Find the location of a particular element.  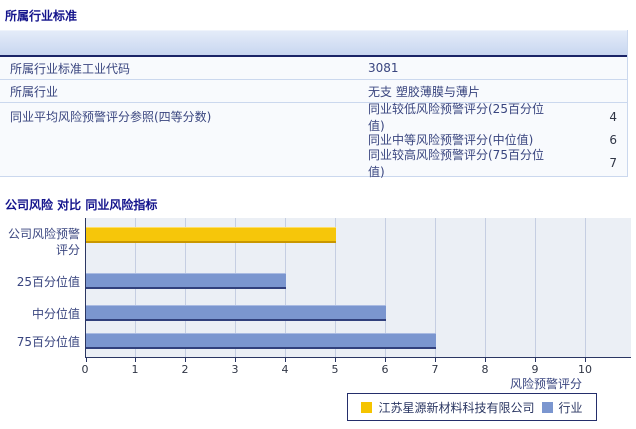

subrow-value: 4 is located at coordinates (613, 116).